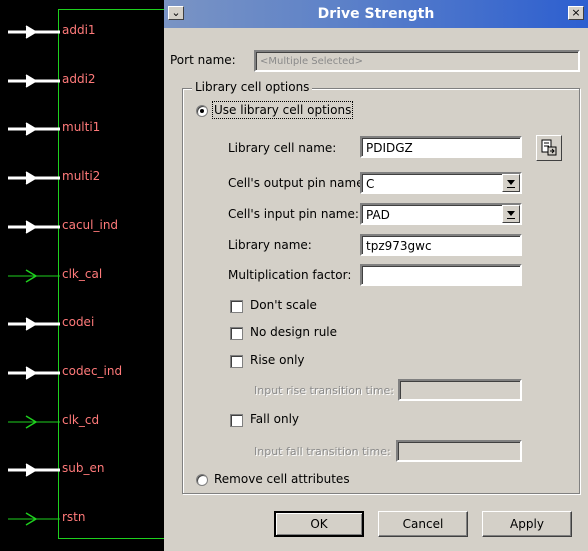 The width and height of the screenshot is (588, 551). Describe the element at coordinates (202, 111) in the screenshot. I see `use-library-cell-options-radio` at that location.